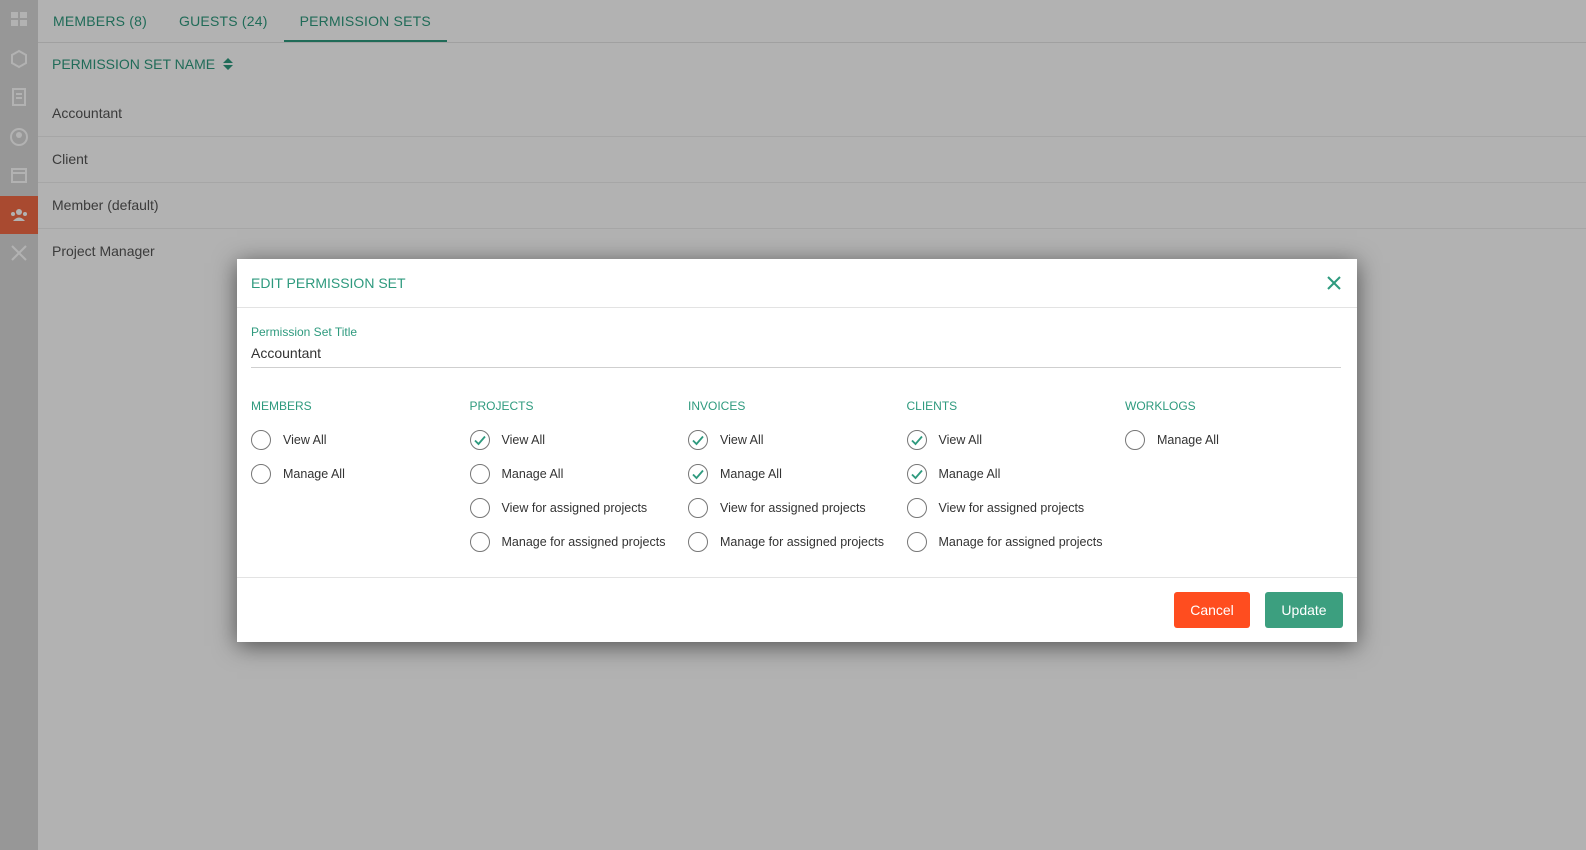 This screenshot has width=1586, height=850. Describe the element at coordinates (932, 406) in the screenshot. I see `group-title: CLIENTS` at that location.